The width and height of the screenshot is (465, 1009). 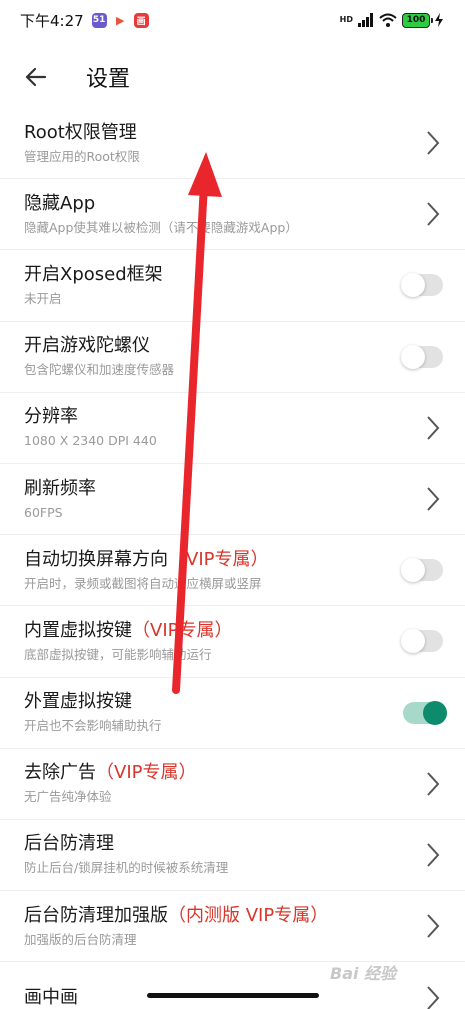 I want to click on home-indicator, so click(x=233, y=995).